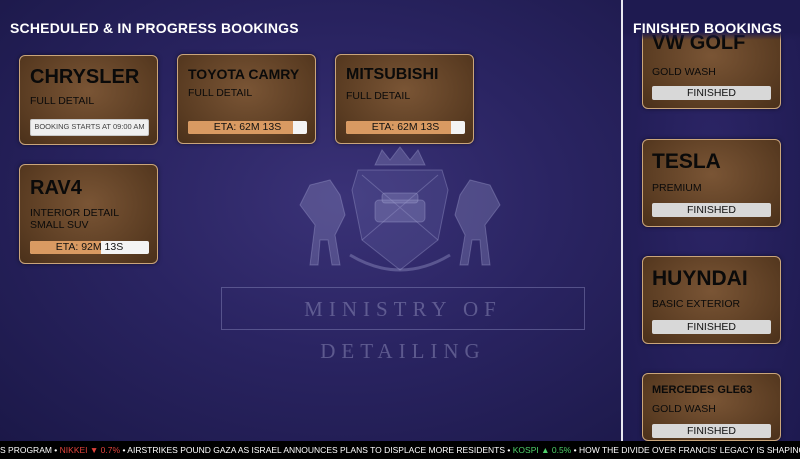 The image size is (800, 459). I want to click on booking-make: MERCEDES GLE63, so click(702, 390).